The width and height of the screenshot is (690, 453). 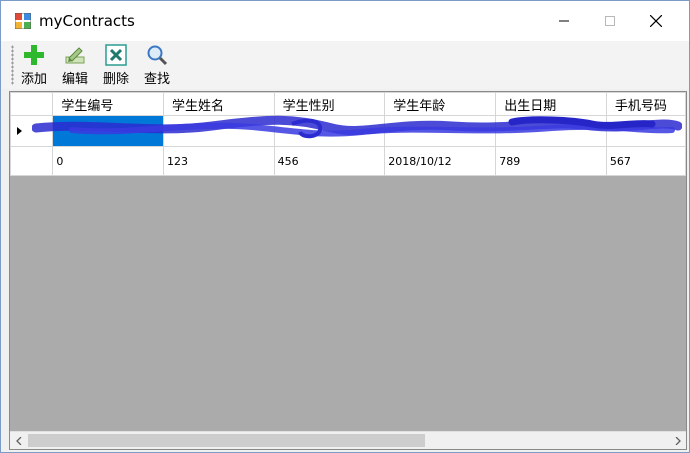 What do you see at coordinates (34, 79) in the screenshot?
I see `add-button-label: 添加` at bounding box center [34, 79].